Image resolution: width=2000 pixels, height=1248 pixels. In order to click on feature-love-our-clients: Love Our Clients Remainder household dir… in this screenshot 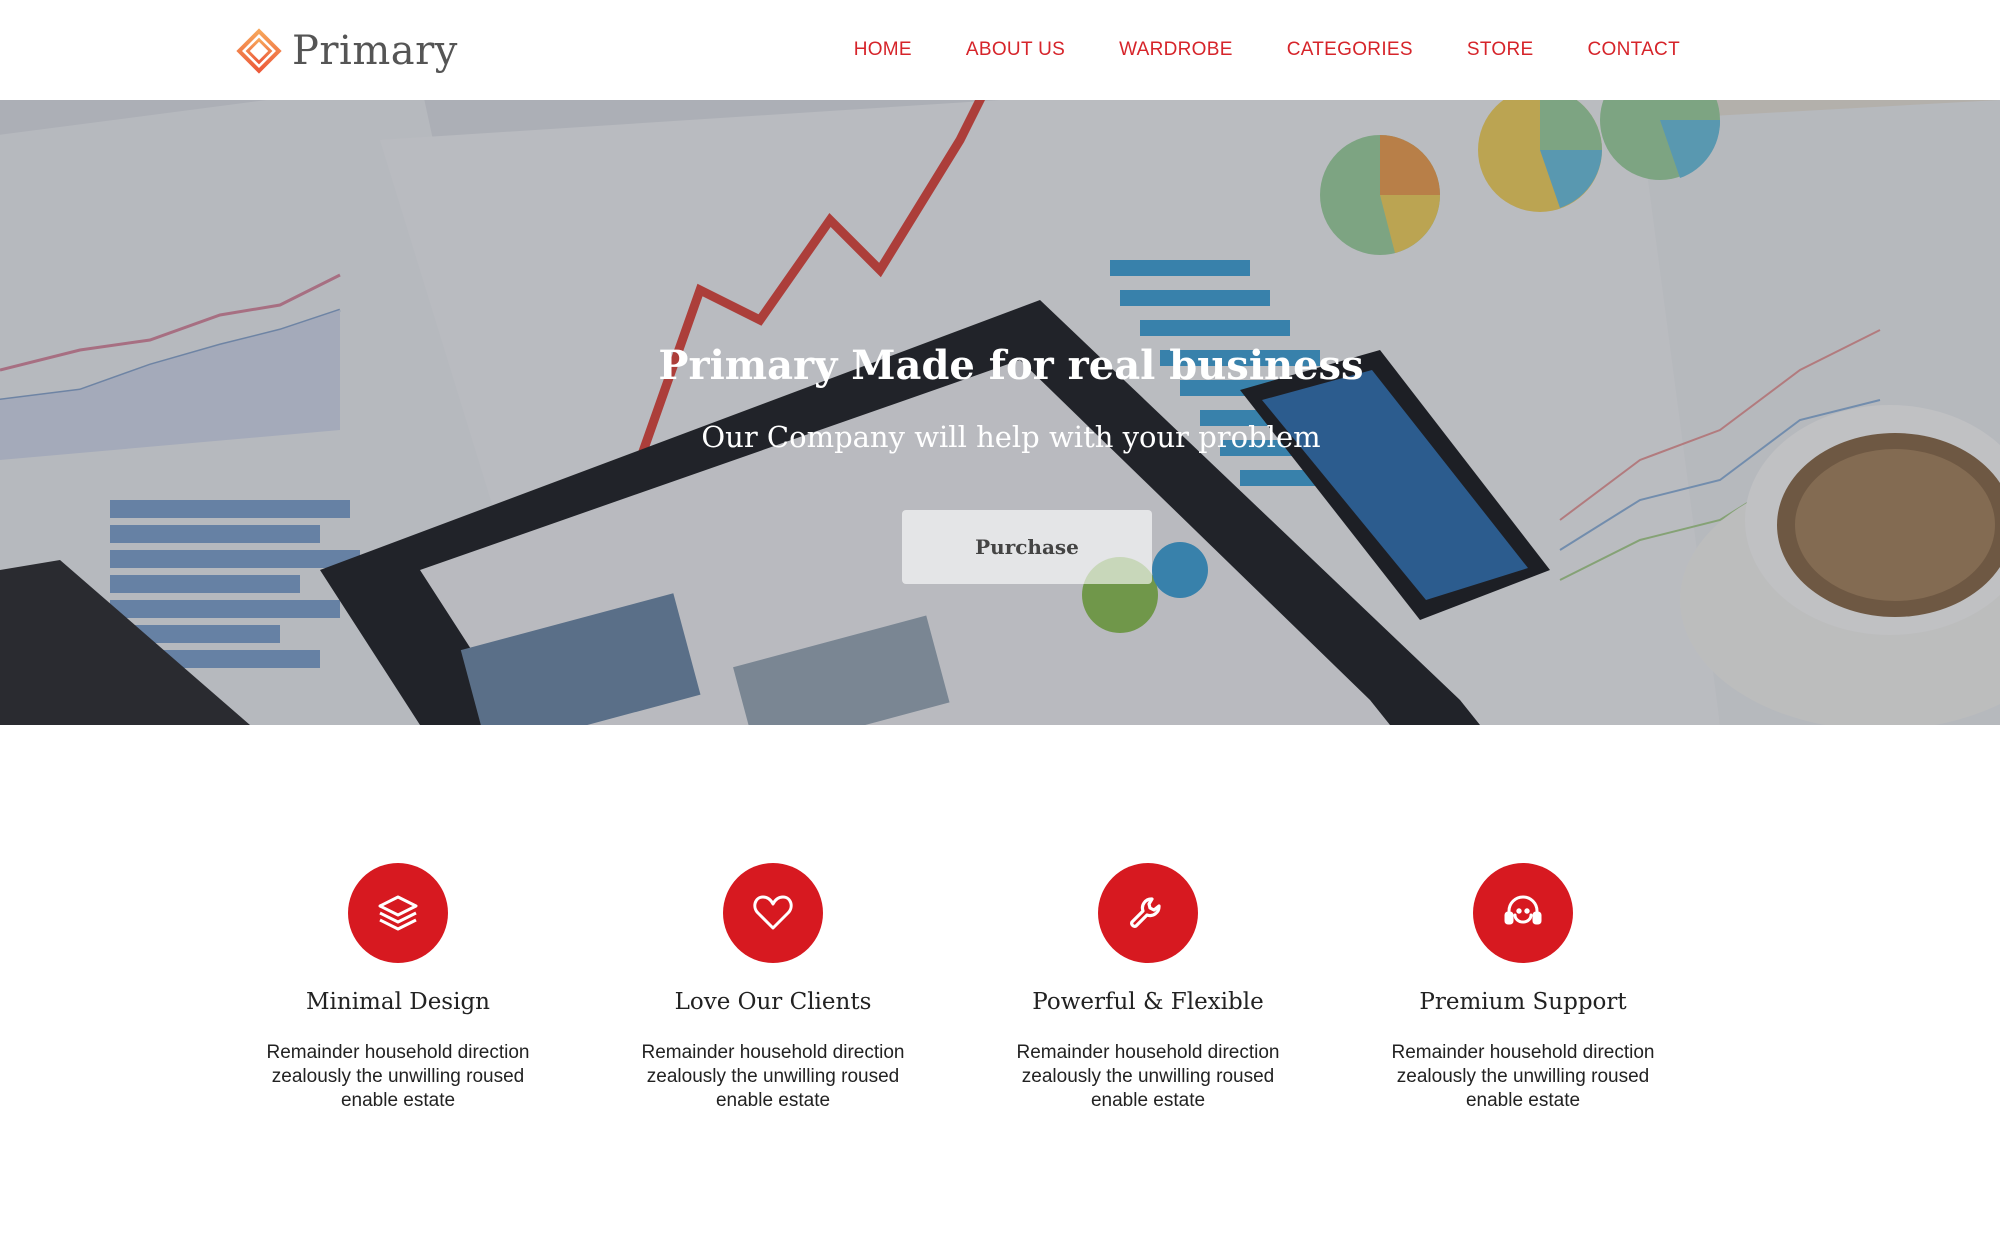, I will do `click(773, 988)`.